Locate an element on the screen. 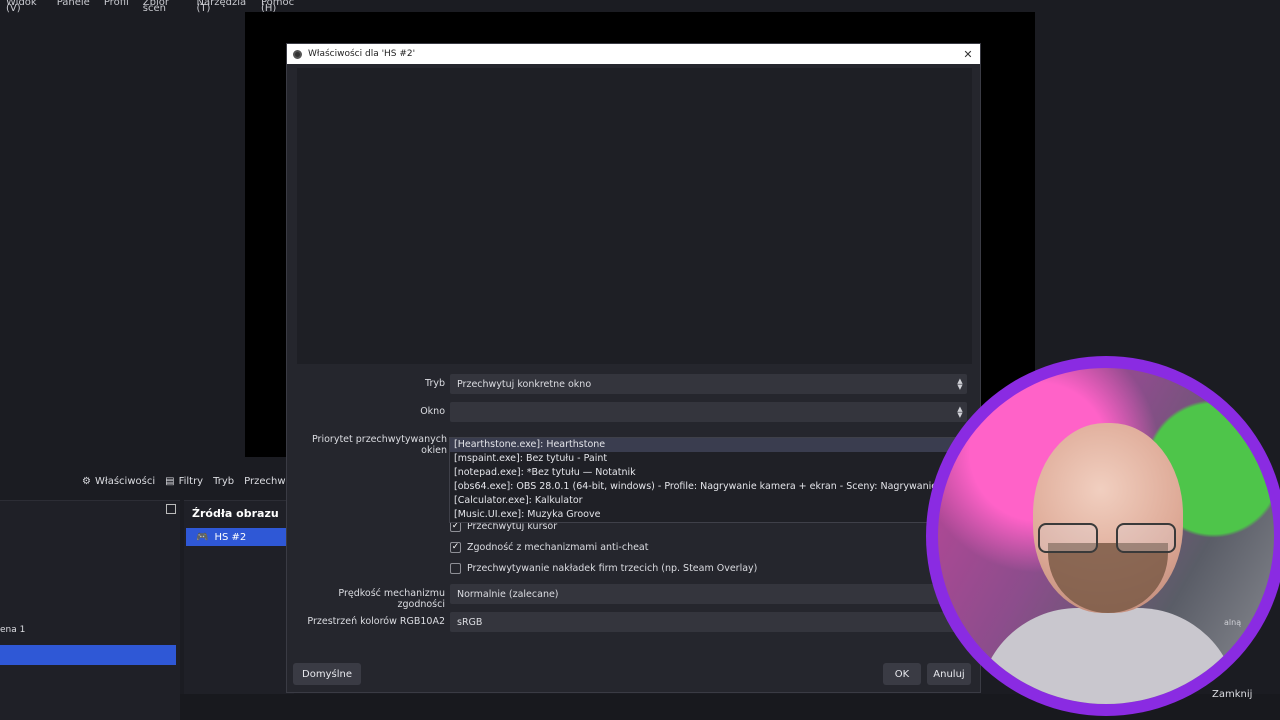 This screenshot has height=720, width=1280. window-option: [mspaint.exe]: Bez tytułu - Paint is located at coordinates (709, 459).